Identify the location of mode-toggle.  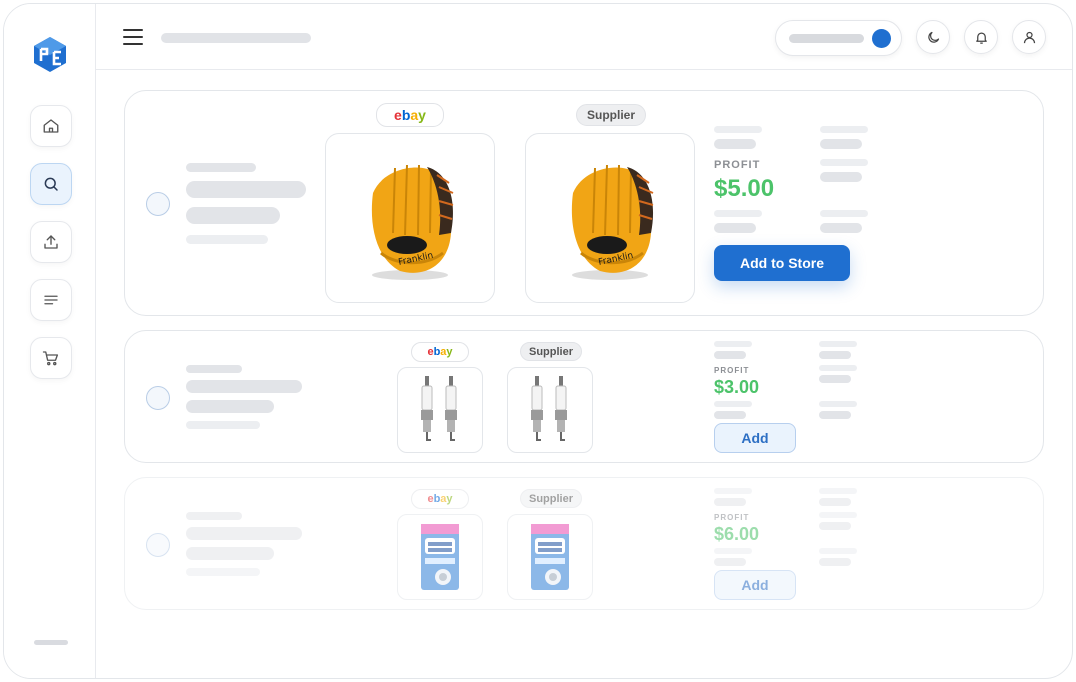
(838, 38).